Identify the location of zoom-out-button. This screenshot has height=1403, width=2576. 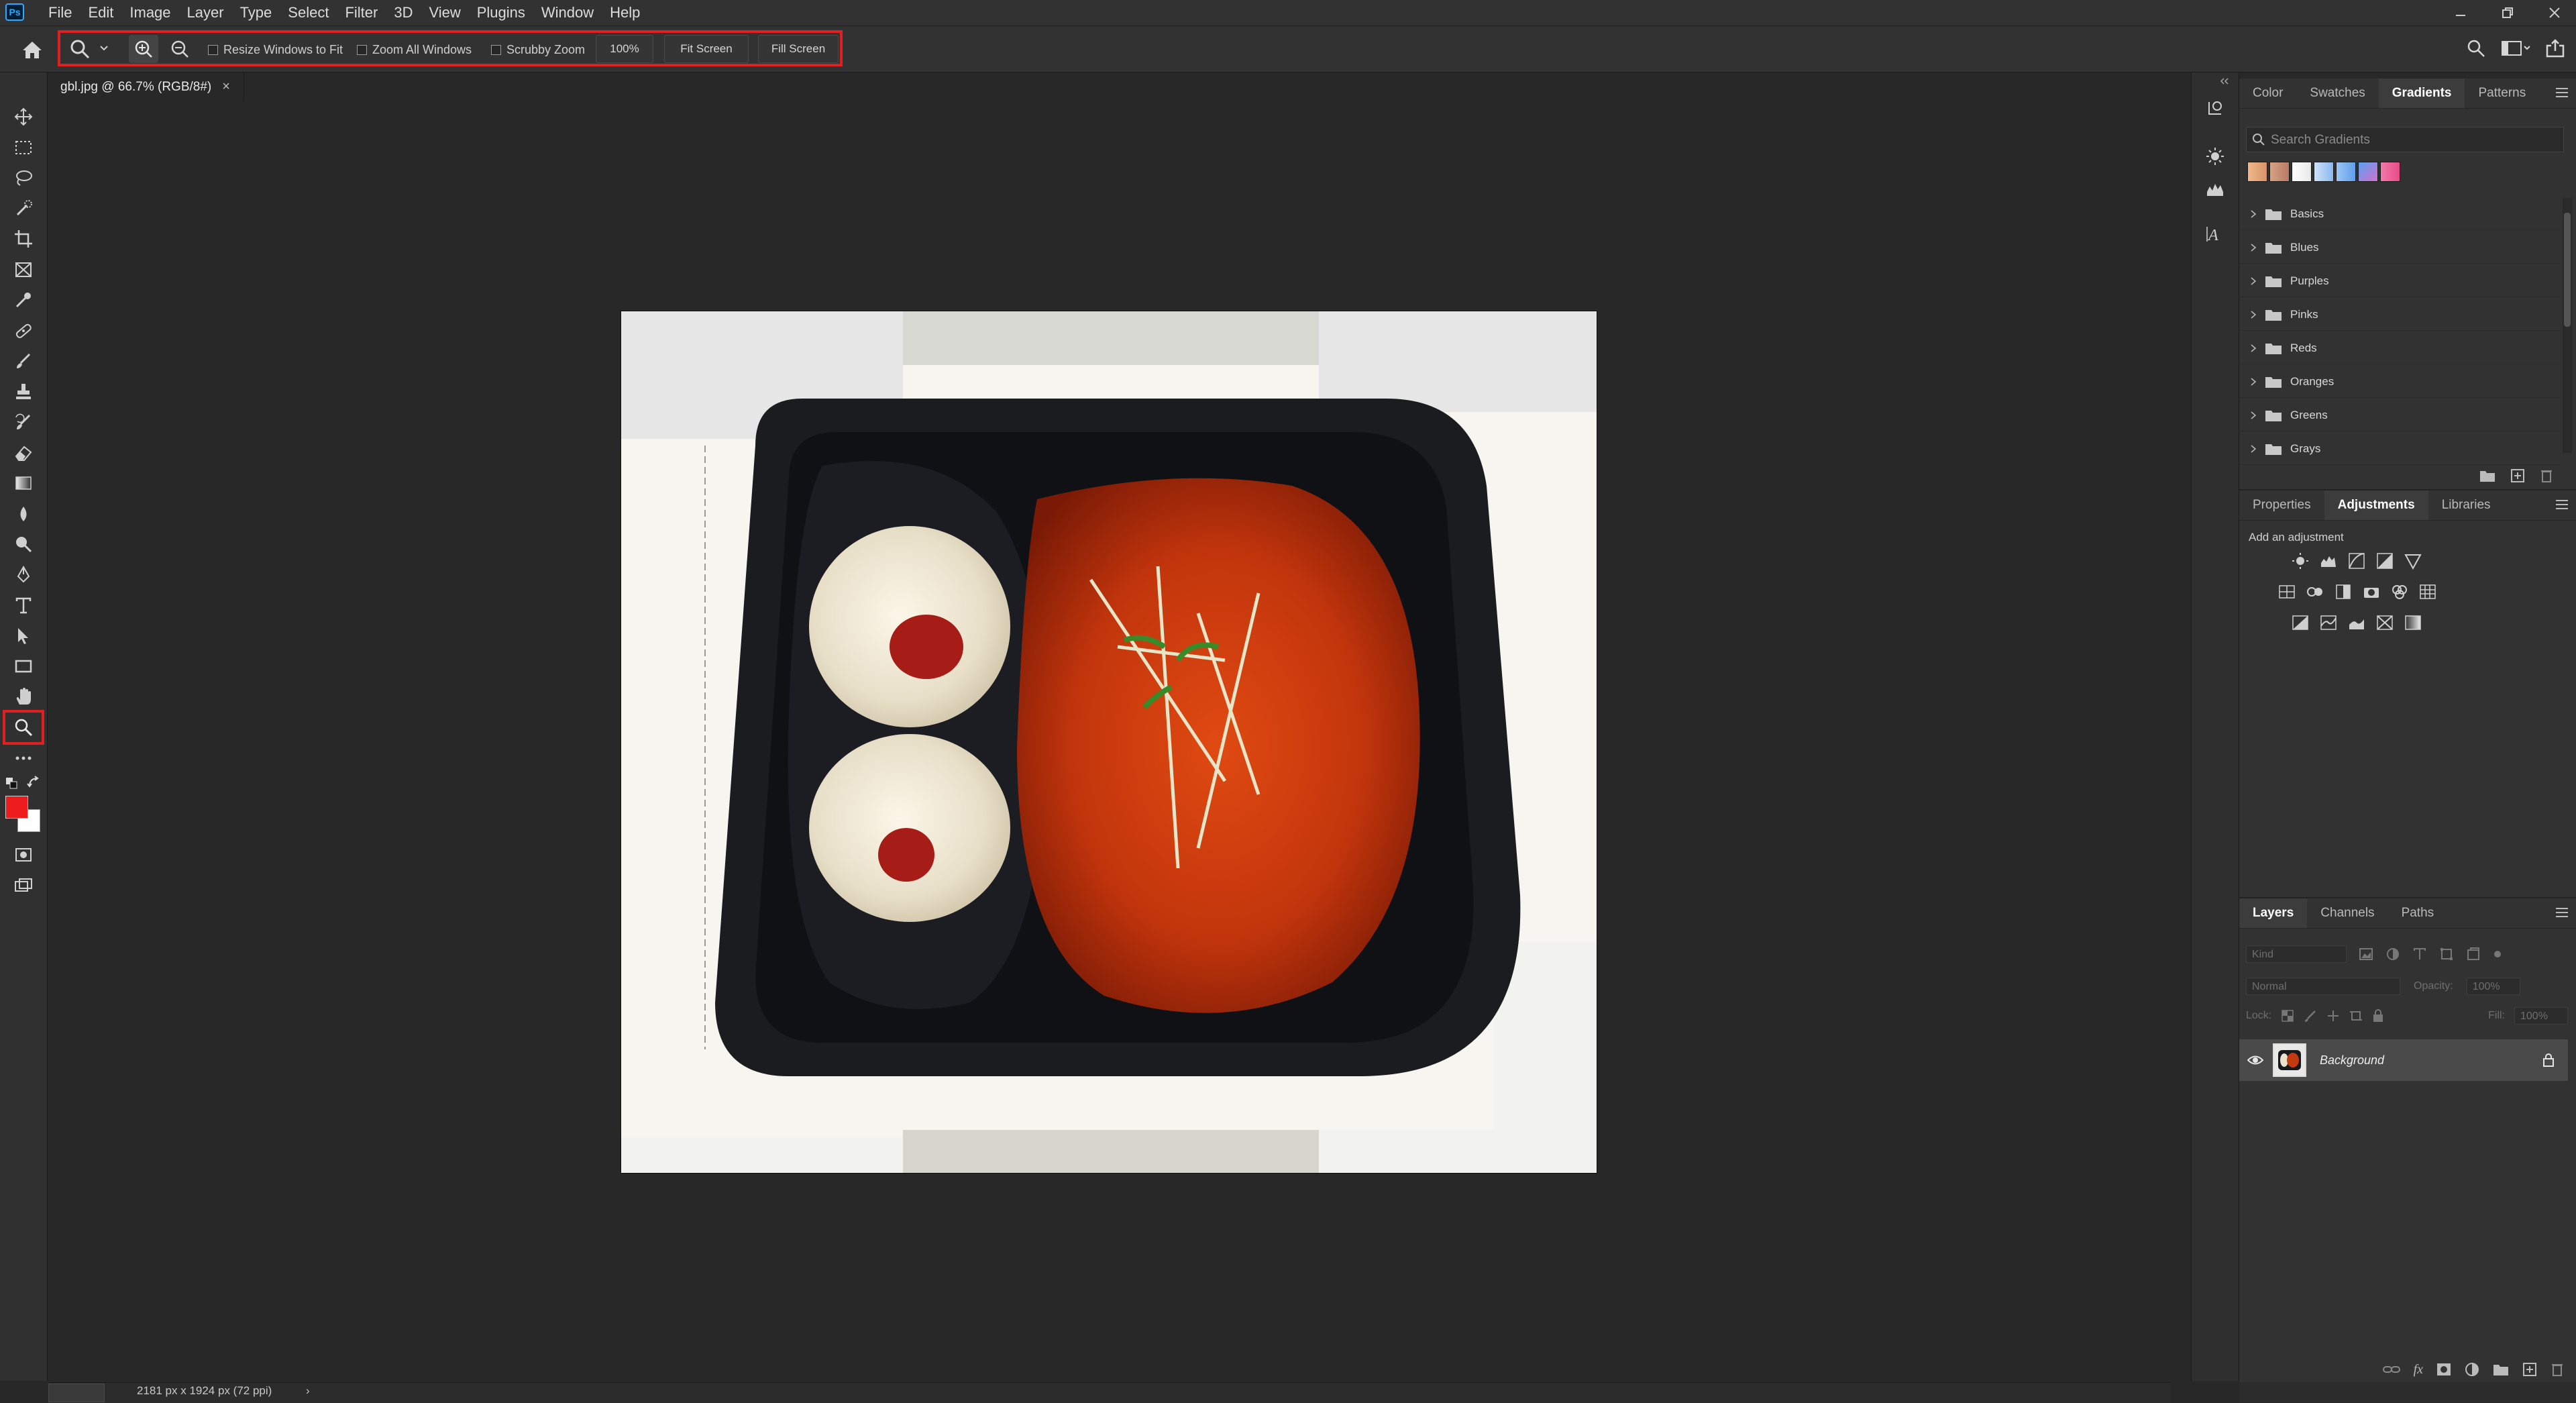
(180, 49).